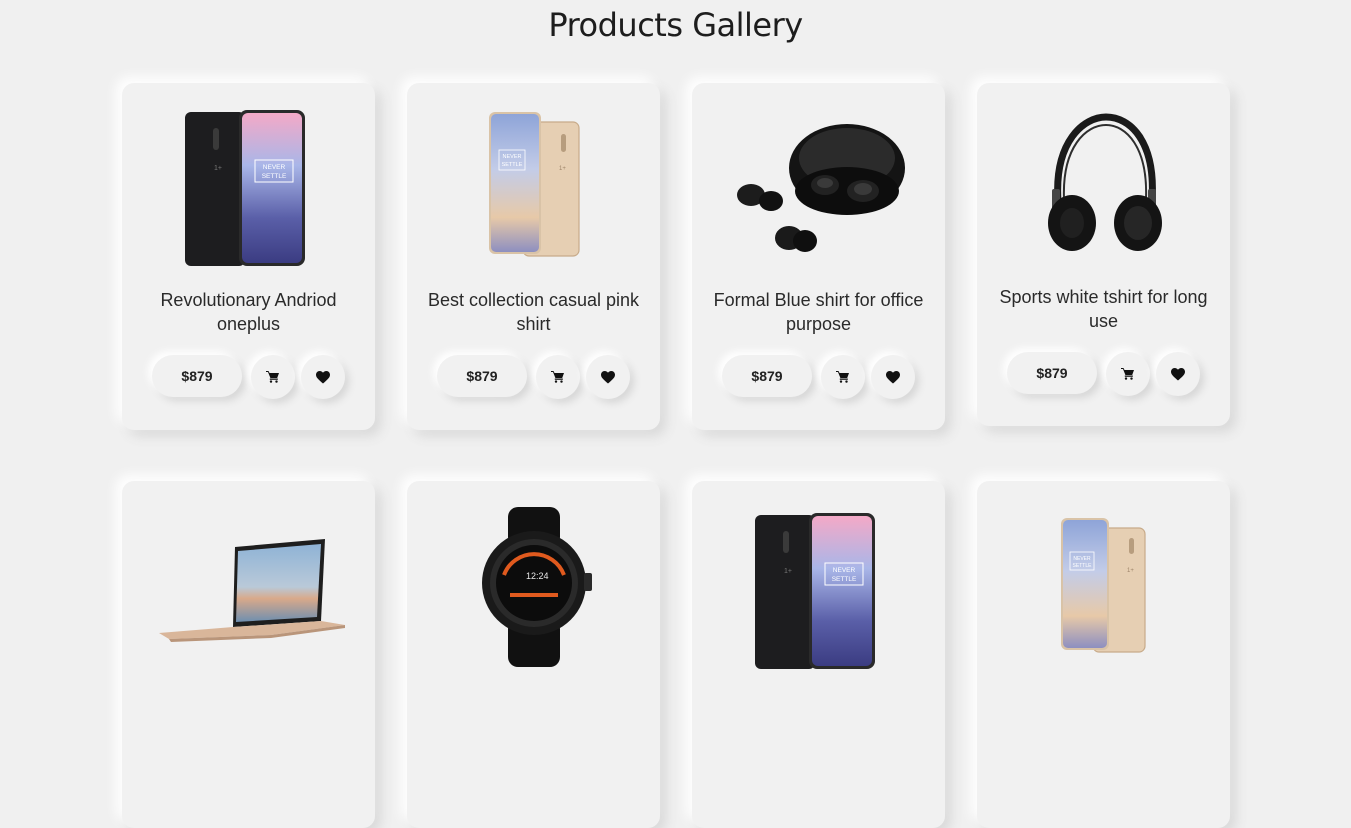  I want to click on product-card: Sports white tshirt for long use $879, so click(1103, 254).